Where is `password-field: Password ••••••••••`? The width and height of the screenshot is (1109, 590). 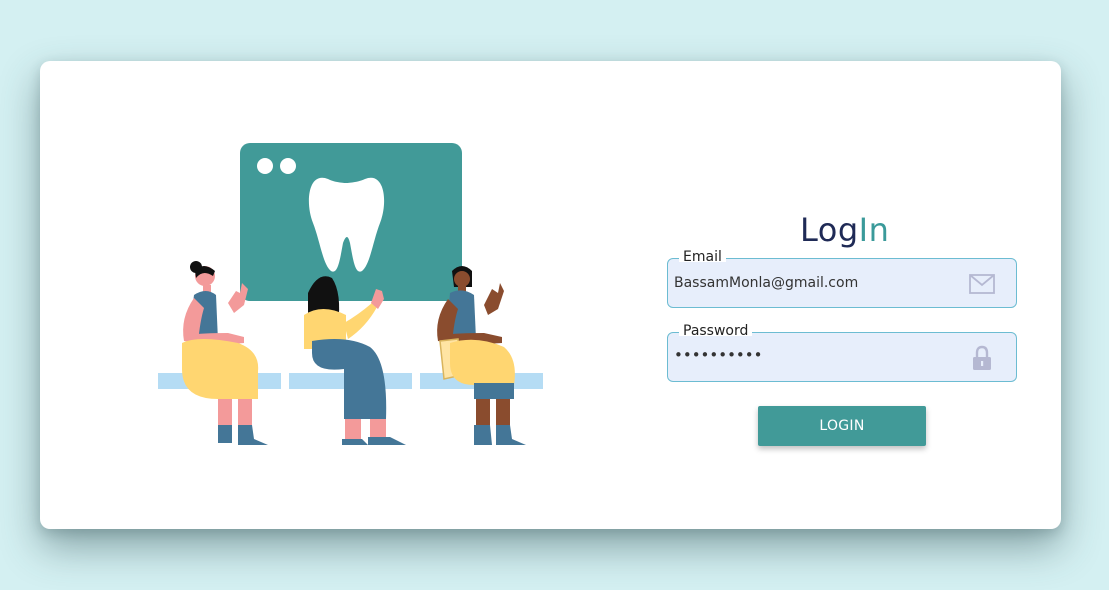 password-field: Password •••••••••• is located at coordinates (842, 352).